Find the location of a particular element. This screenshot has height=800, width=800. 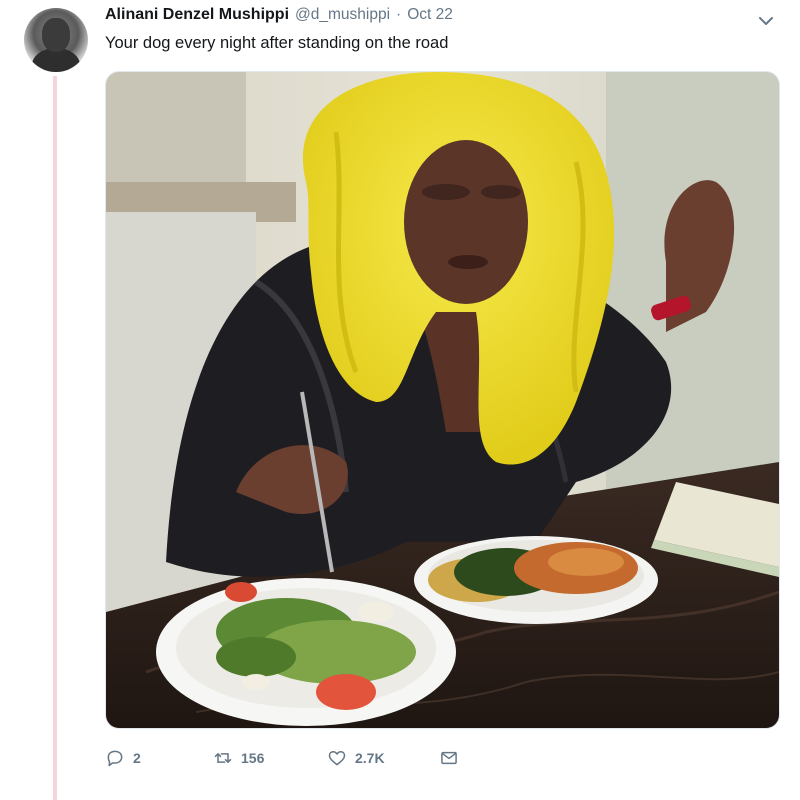

author-name: Alinani Denzel Mushippi is located at coordinates (197, 15).